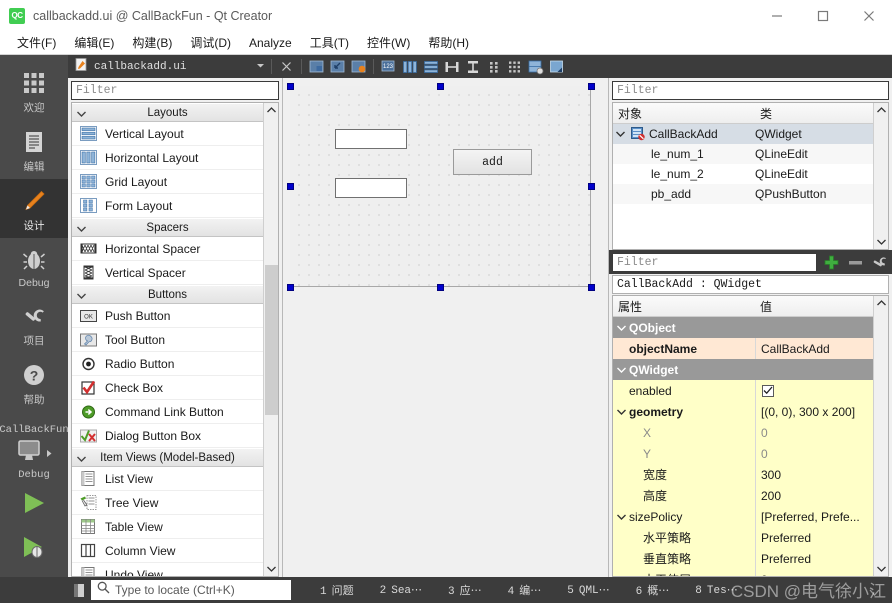  I want to click on output-tab-application: 3 应⋯, so click(465, 590).